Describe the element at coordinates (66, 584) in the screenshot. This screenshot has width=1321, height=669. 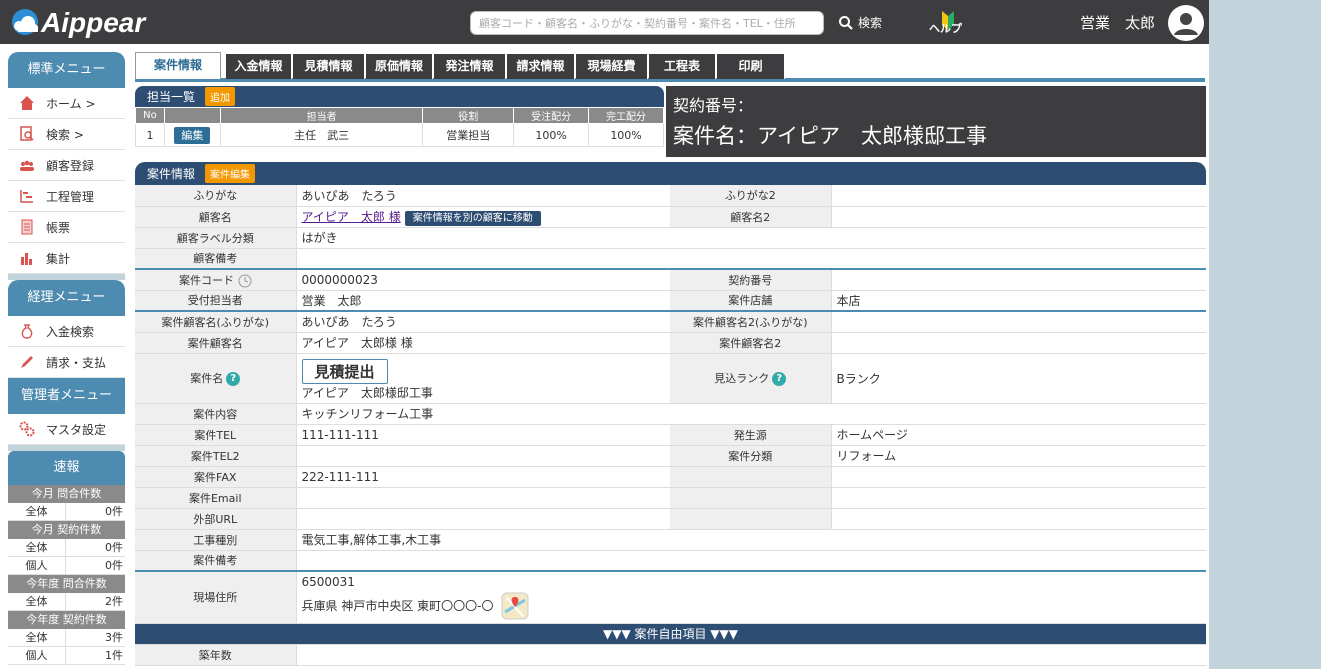
I see `report-group-title: 今年度 問合件数` at that location.